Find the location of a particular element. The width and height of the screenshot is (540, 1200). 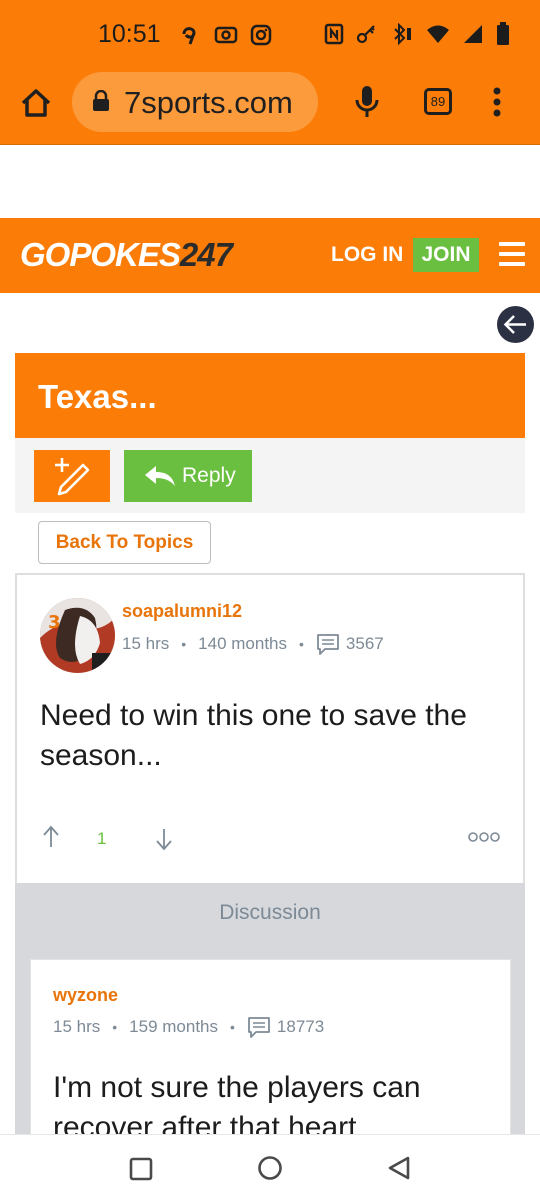

reply-button: Reply is located at coordinates (188, 476).